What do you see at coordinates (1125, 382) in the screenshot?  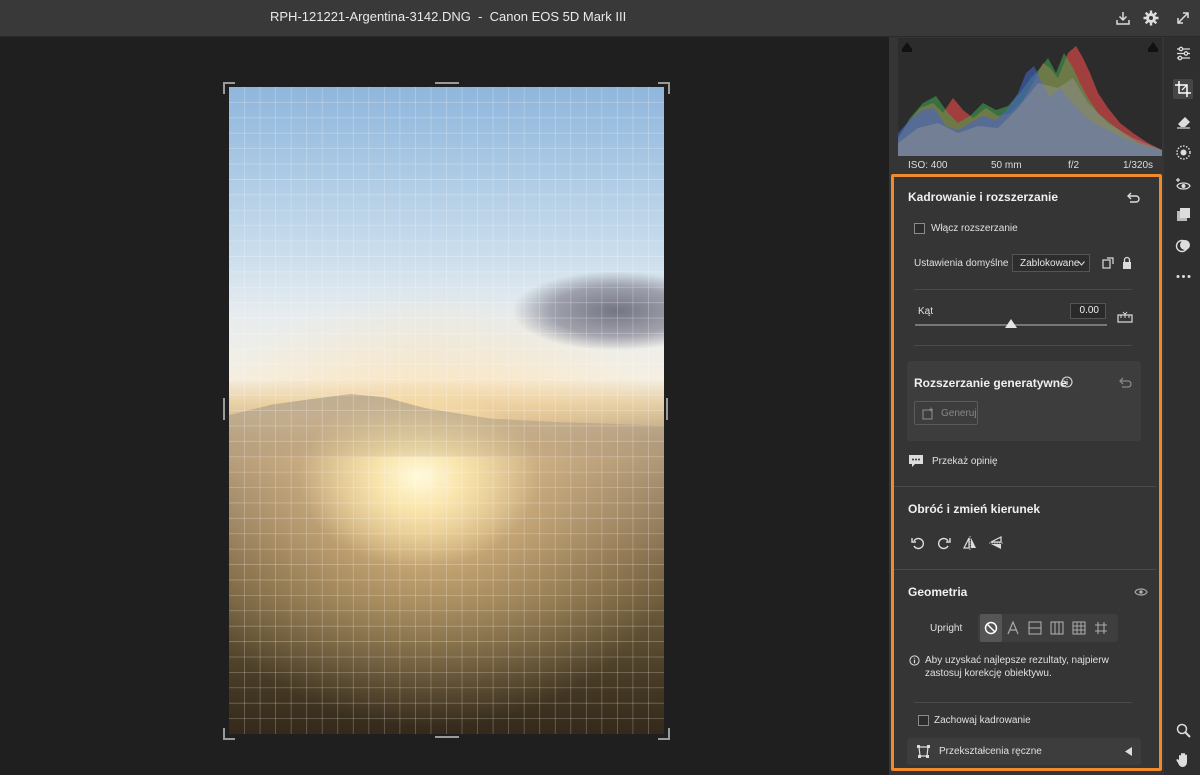 I see `reset-generative-icon` at bounding box center [1125, 382].